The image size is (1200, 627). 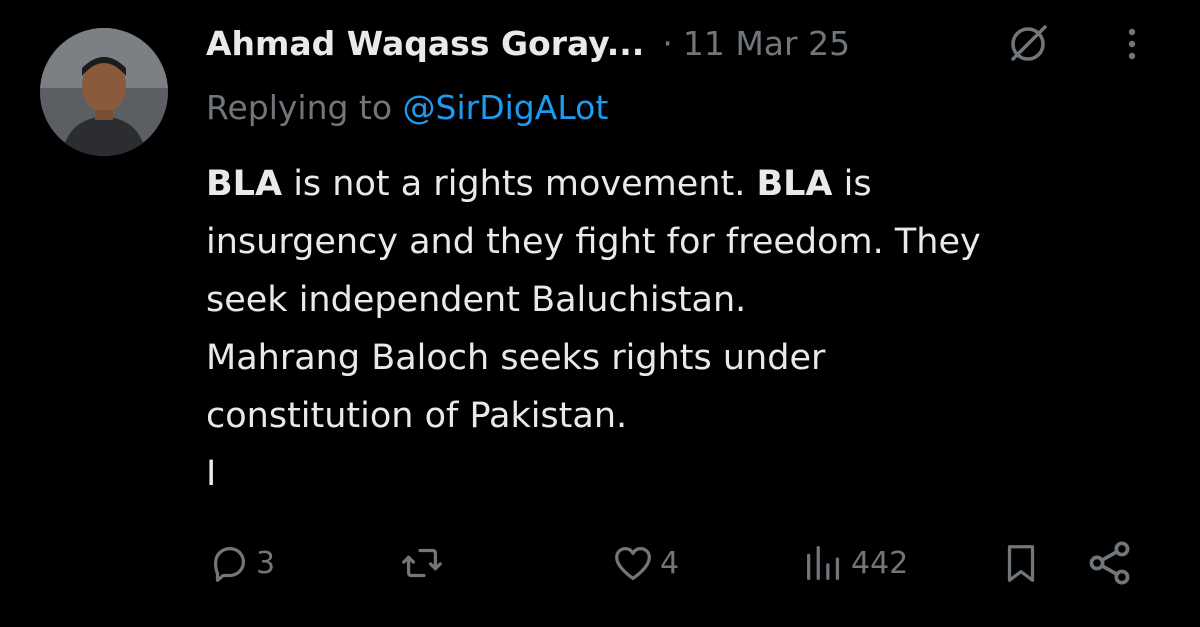 What do you see at coordinates (476, 300) in the screenshot?
I see `tweet-line: seek independent Baluchistan.` at bounding box center [476, 300].